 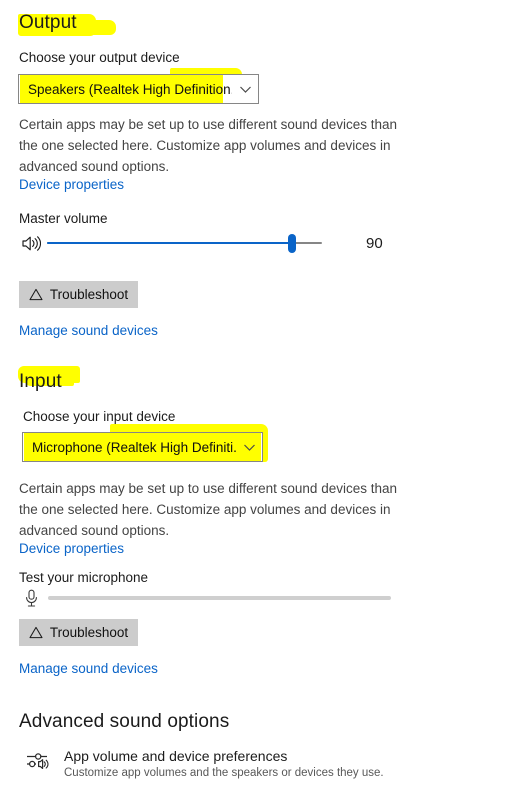 I want to click on test-microphone-label: Test your microphone, so click(x=84, y=577).